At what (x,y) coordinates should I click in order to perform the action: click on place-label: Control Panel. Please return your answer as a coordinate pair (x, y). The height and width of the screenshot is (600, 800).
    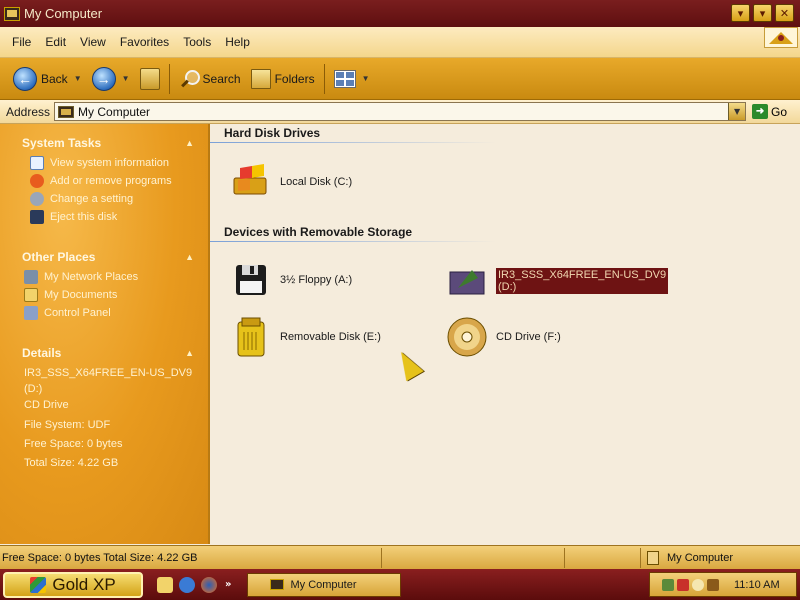
    Looking at the image, I should click on (77, 313).